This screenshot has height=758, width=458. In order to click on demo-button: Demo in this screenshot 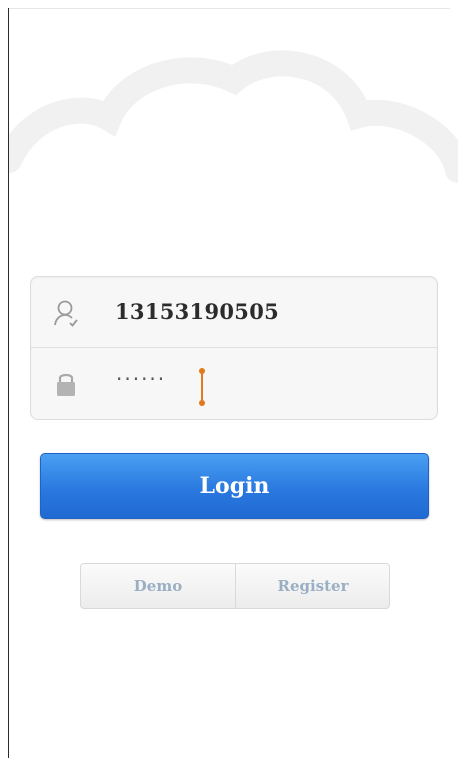, I will do `click(158, 586)`.